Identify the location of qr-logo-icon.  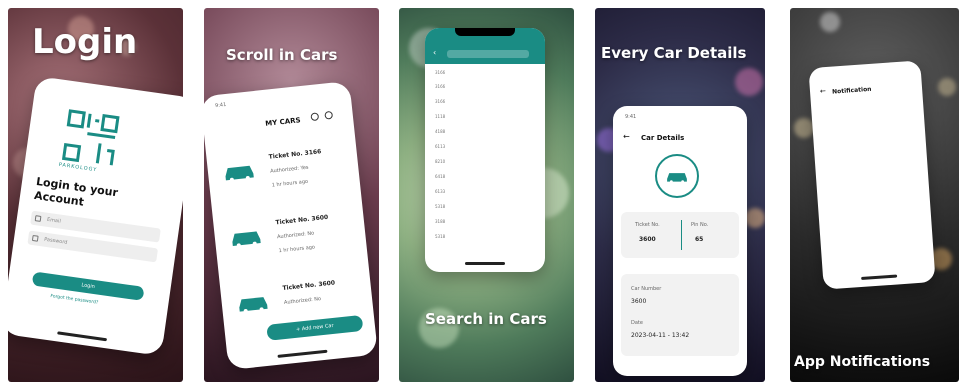
(90, 137).